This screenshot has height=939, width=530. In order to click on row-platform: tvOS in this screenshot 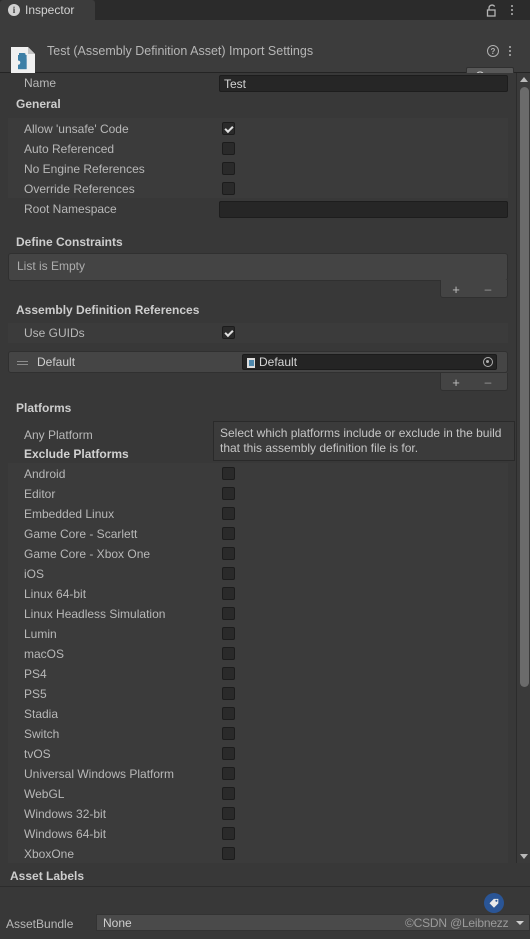, I will do `click(258, 754)`.